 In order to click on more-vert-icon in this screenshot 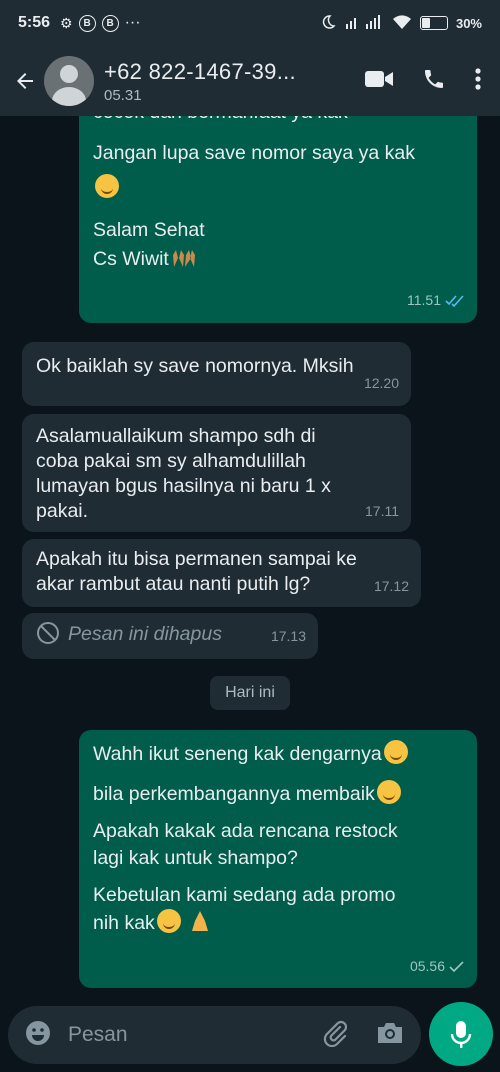, I will do `click(478, 81)`.